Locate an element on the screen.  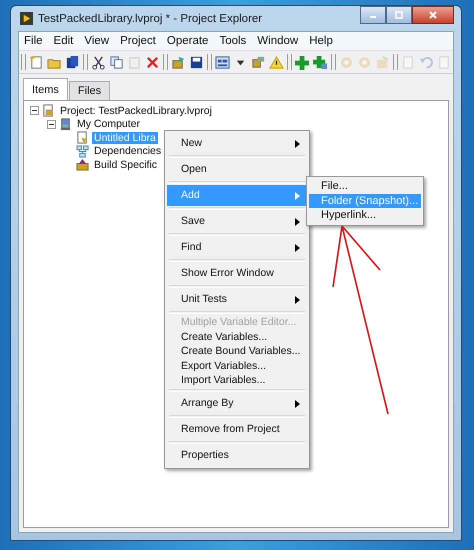
tab: Files is located at coordinates (89, 90).